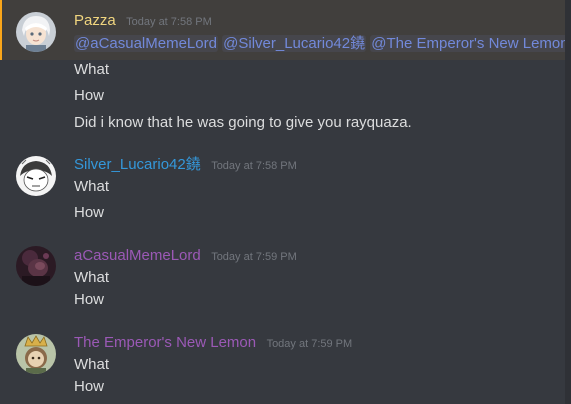 This screenshot has width=571, height=404. What do you see at coordinates (294, 43) in the screenshot?
I see `user-mention: @Silver_Lucario42鐃` at bounding box center [294, 43].